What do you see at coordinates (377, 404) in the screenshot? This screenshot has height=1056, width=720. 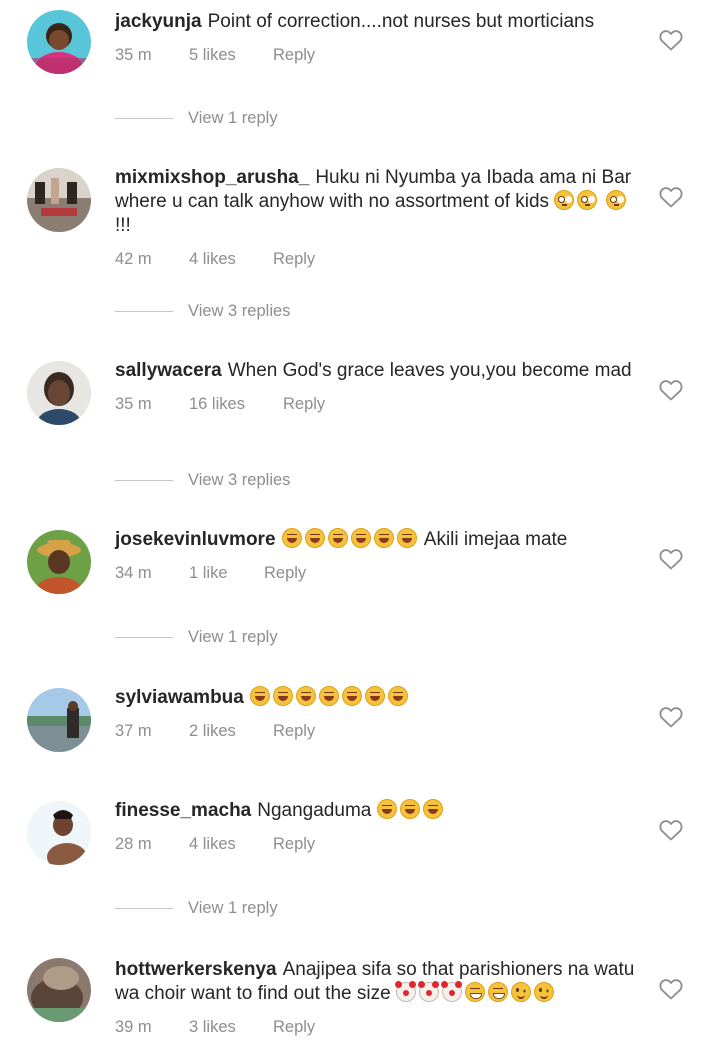 I see `comment-meta: 35 m 16 likes Reply` at bounding box center [377, 404].